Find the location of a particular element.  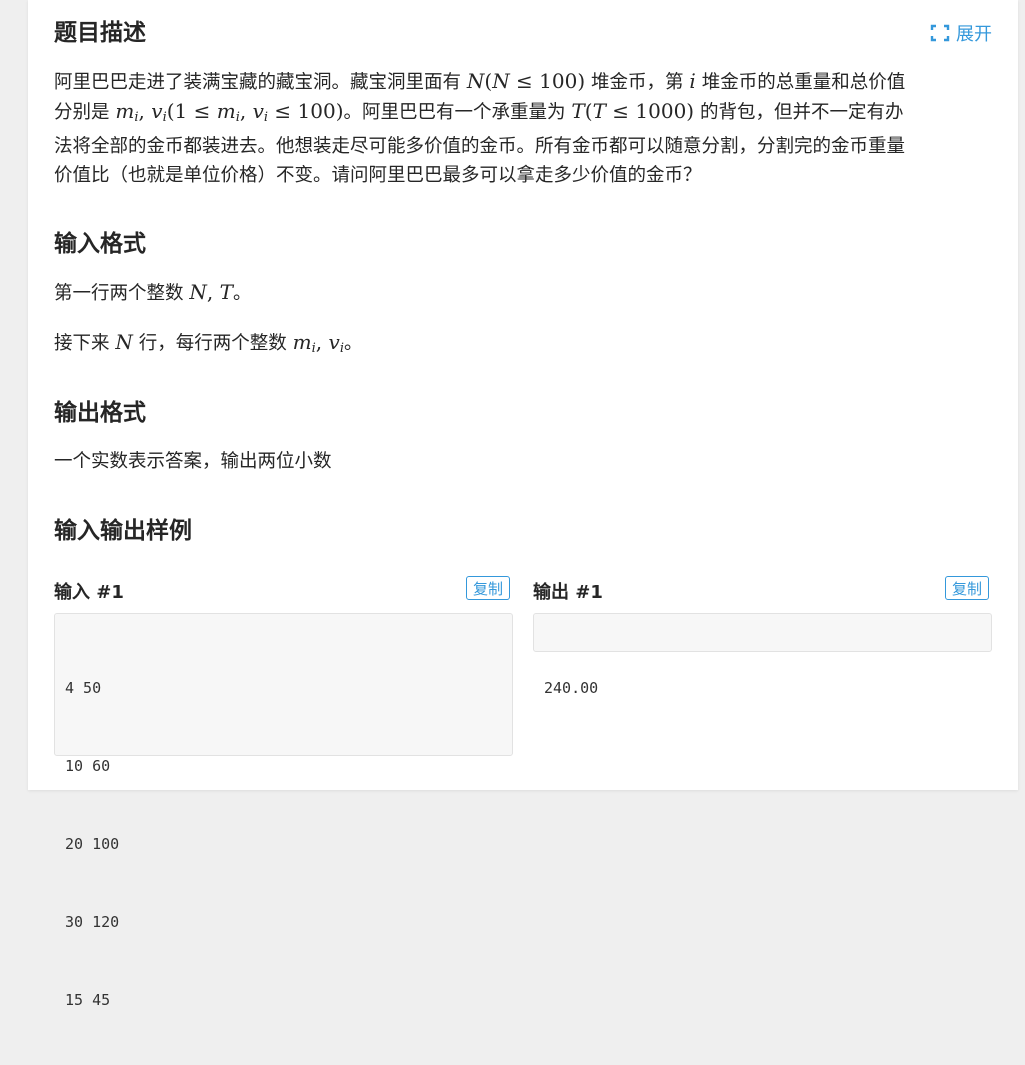

sample-input-label: 输入 #1 is located at coordinates (89, 592).